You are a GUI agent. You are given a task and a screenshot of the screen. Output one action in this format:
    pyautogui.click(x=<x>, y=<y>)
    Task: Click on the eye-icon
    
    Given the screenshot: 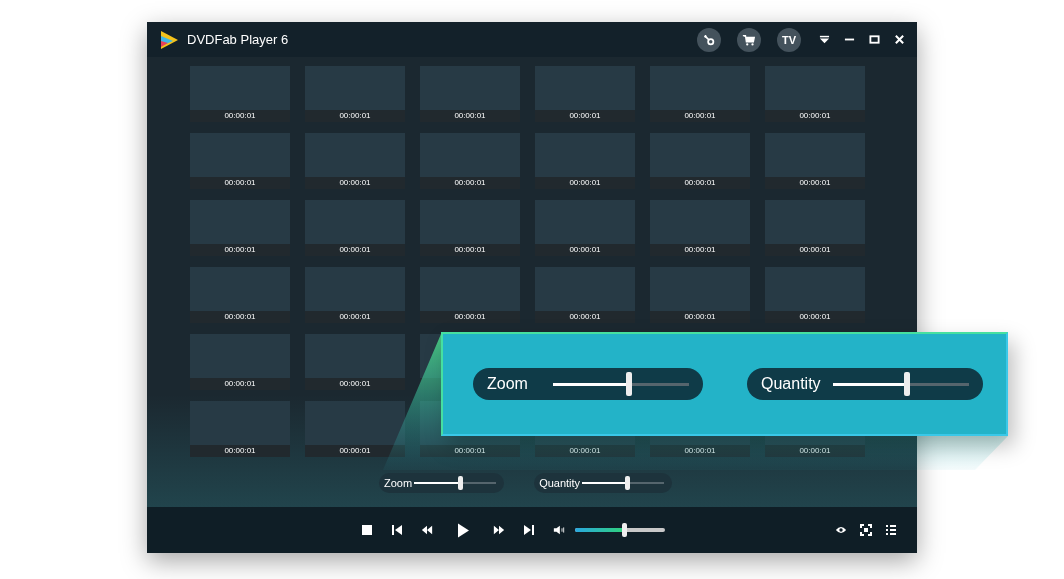 What is the action you would take?
    pyautogui.click(x=841, y=530)
    